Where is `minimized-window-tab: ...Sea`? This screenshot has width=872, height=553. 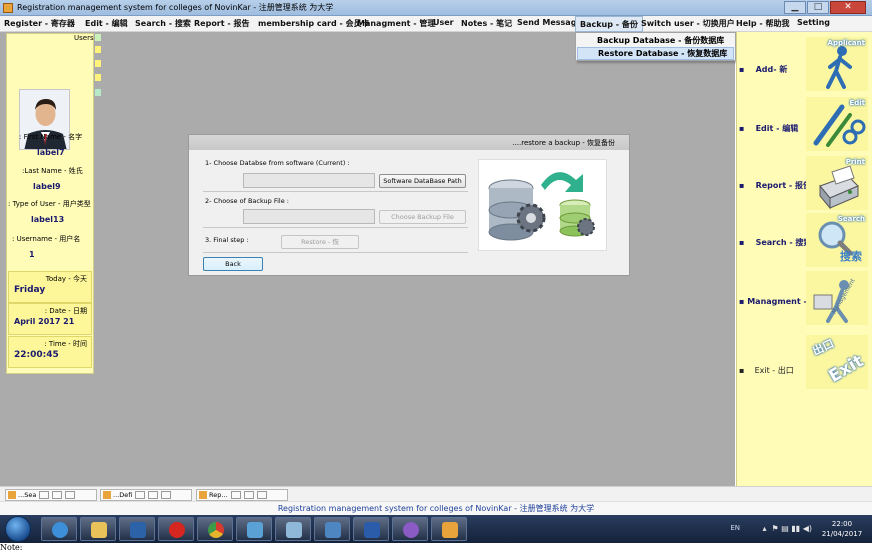 minimized-window-tab: ...Sea is located at coordinates (51, 495).